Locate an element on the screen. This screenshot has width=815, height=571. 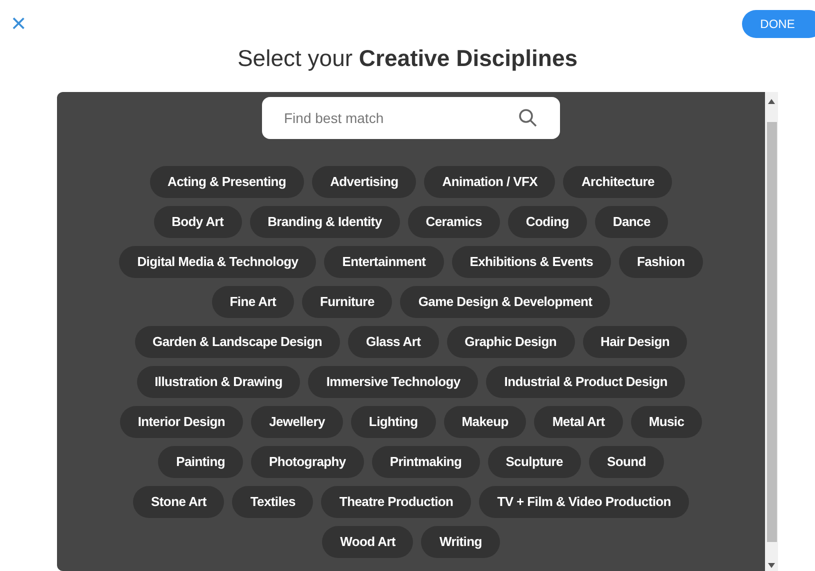
discipline-chip: Immersive Technology is located at coordinates (393, 382).